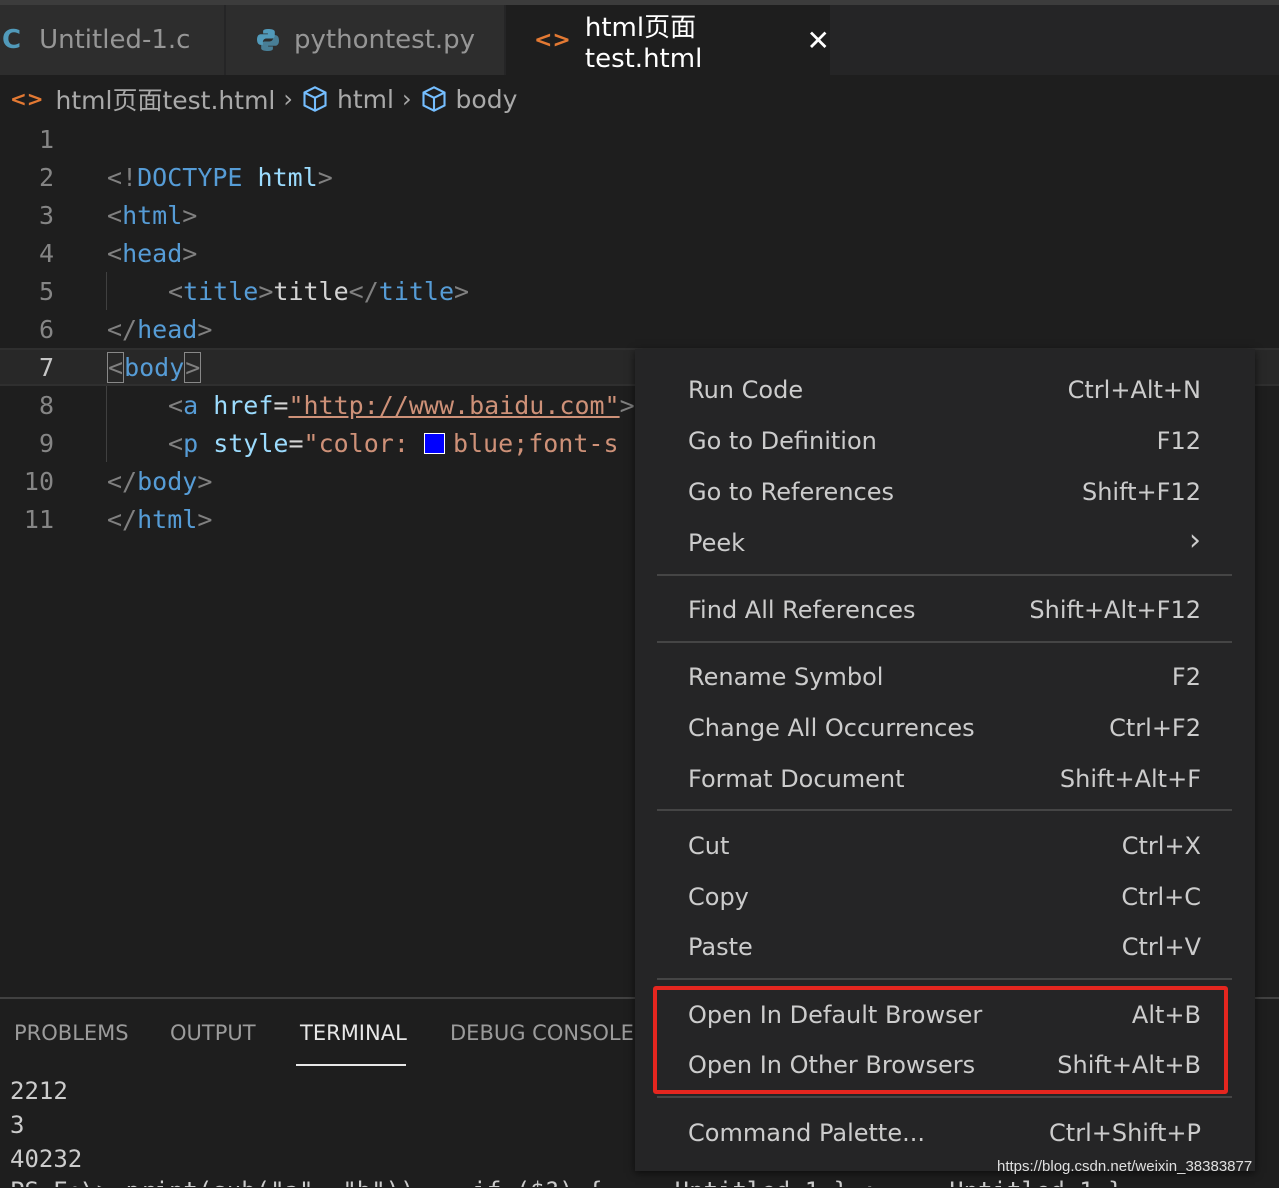 Image resolution: width=1279 pixels, height=1188 pixels. I want to click on code-text: </body>, so click(160, 481).